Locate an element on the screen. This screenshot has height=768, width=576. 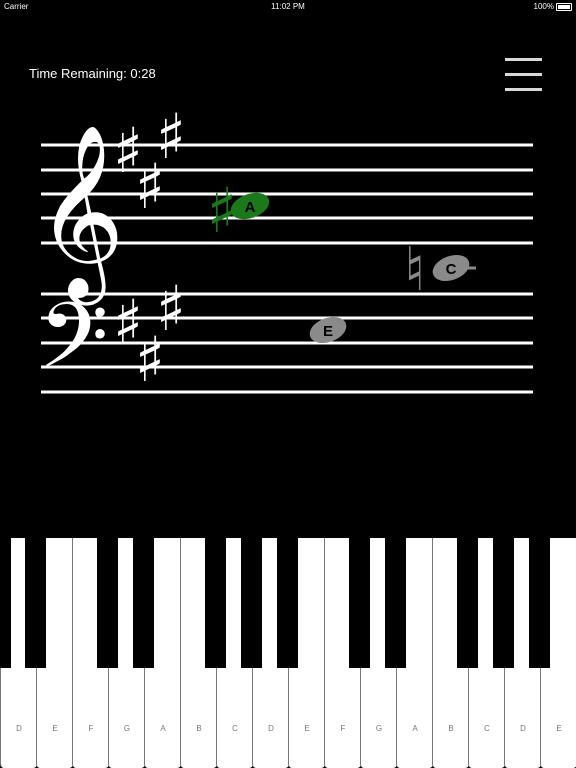
natural-icon: ♮ is located at coordinates (414, 270).